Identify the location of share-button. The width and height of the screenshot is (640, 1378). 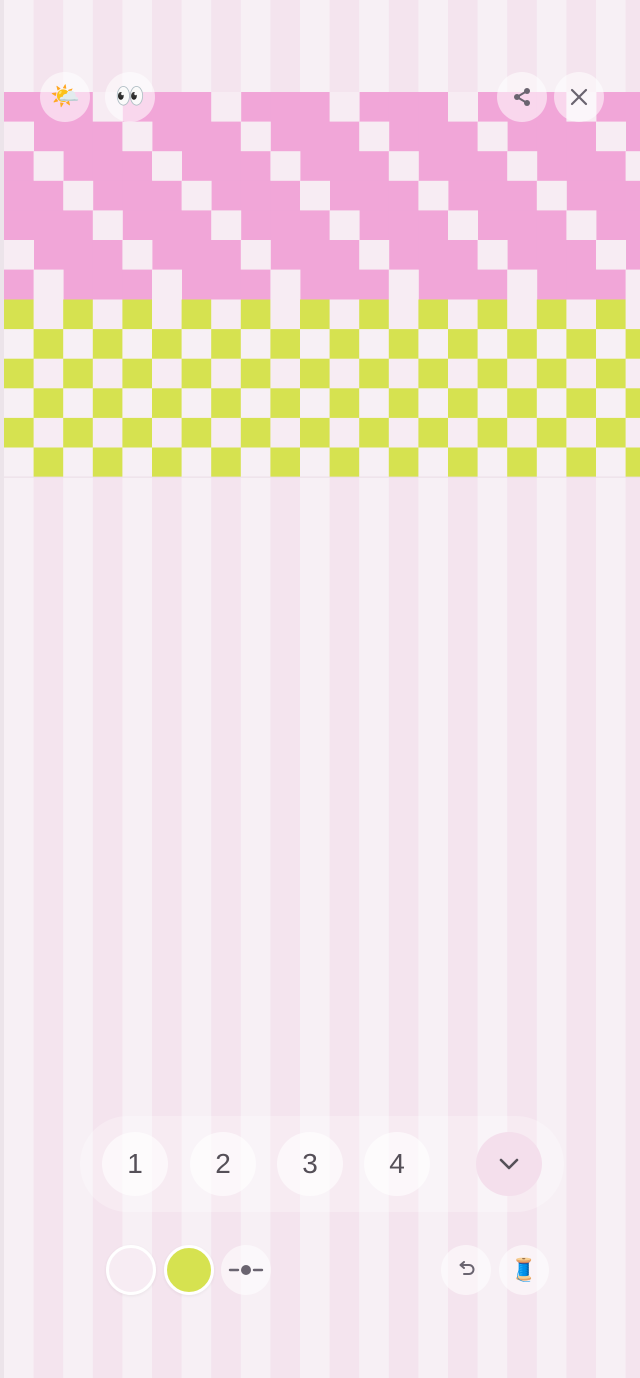
(522, 97).